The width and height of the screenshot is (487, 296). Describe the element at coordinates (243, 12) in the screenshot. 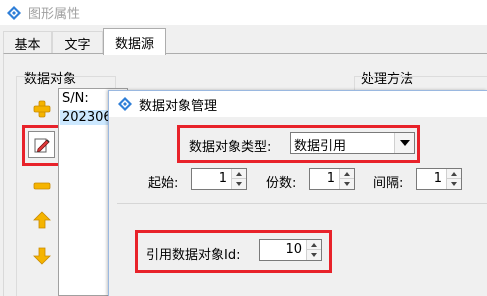

I see `window-title-bar: 图形属性` at that location.